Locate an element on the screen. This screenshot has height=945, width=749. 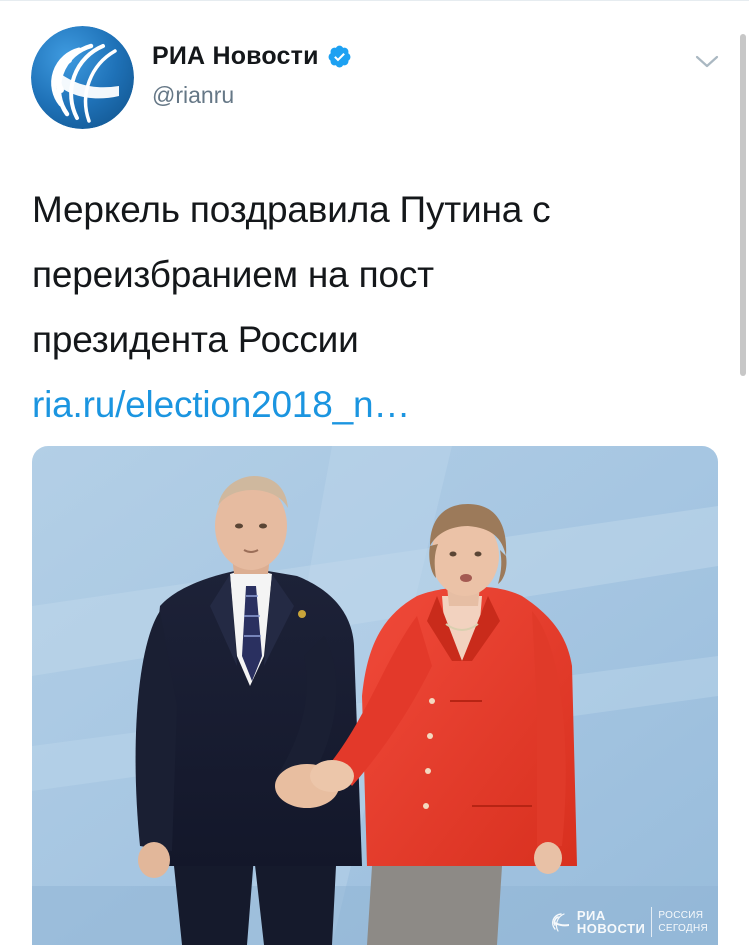
watermark-rs-text: РОССИЯ СЕГОДНЯ is located at coordinates (683, 922).